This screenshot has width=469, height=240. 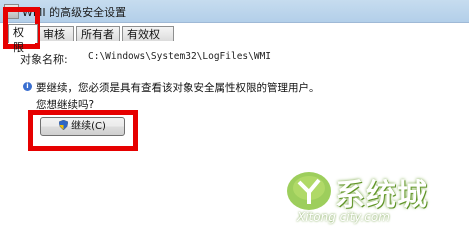 I want to click on watermark: 系统城 Xitong city.com, so click(x=372, y=200).